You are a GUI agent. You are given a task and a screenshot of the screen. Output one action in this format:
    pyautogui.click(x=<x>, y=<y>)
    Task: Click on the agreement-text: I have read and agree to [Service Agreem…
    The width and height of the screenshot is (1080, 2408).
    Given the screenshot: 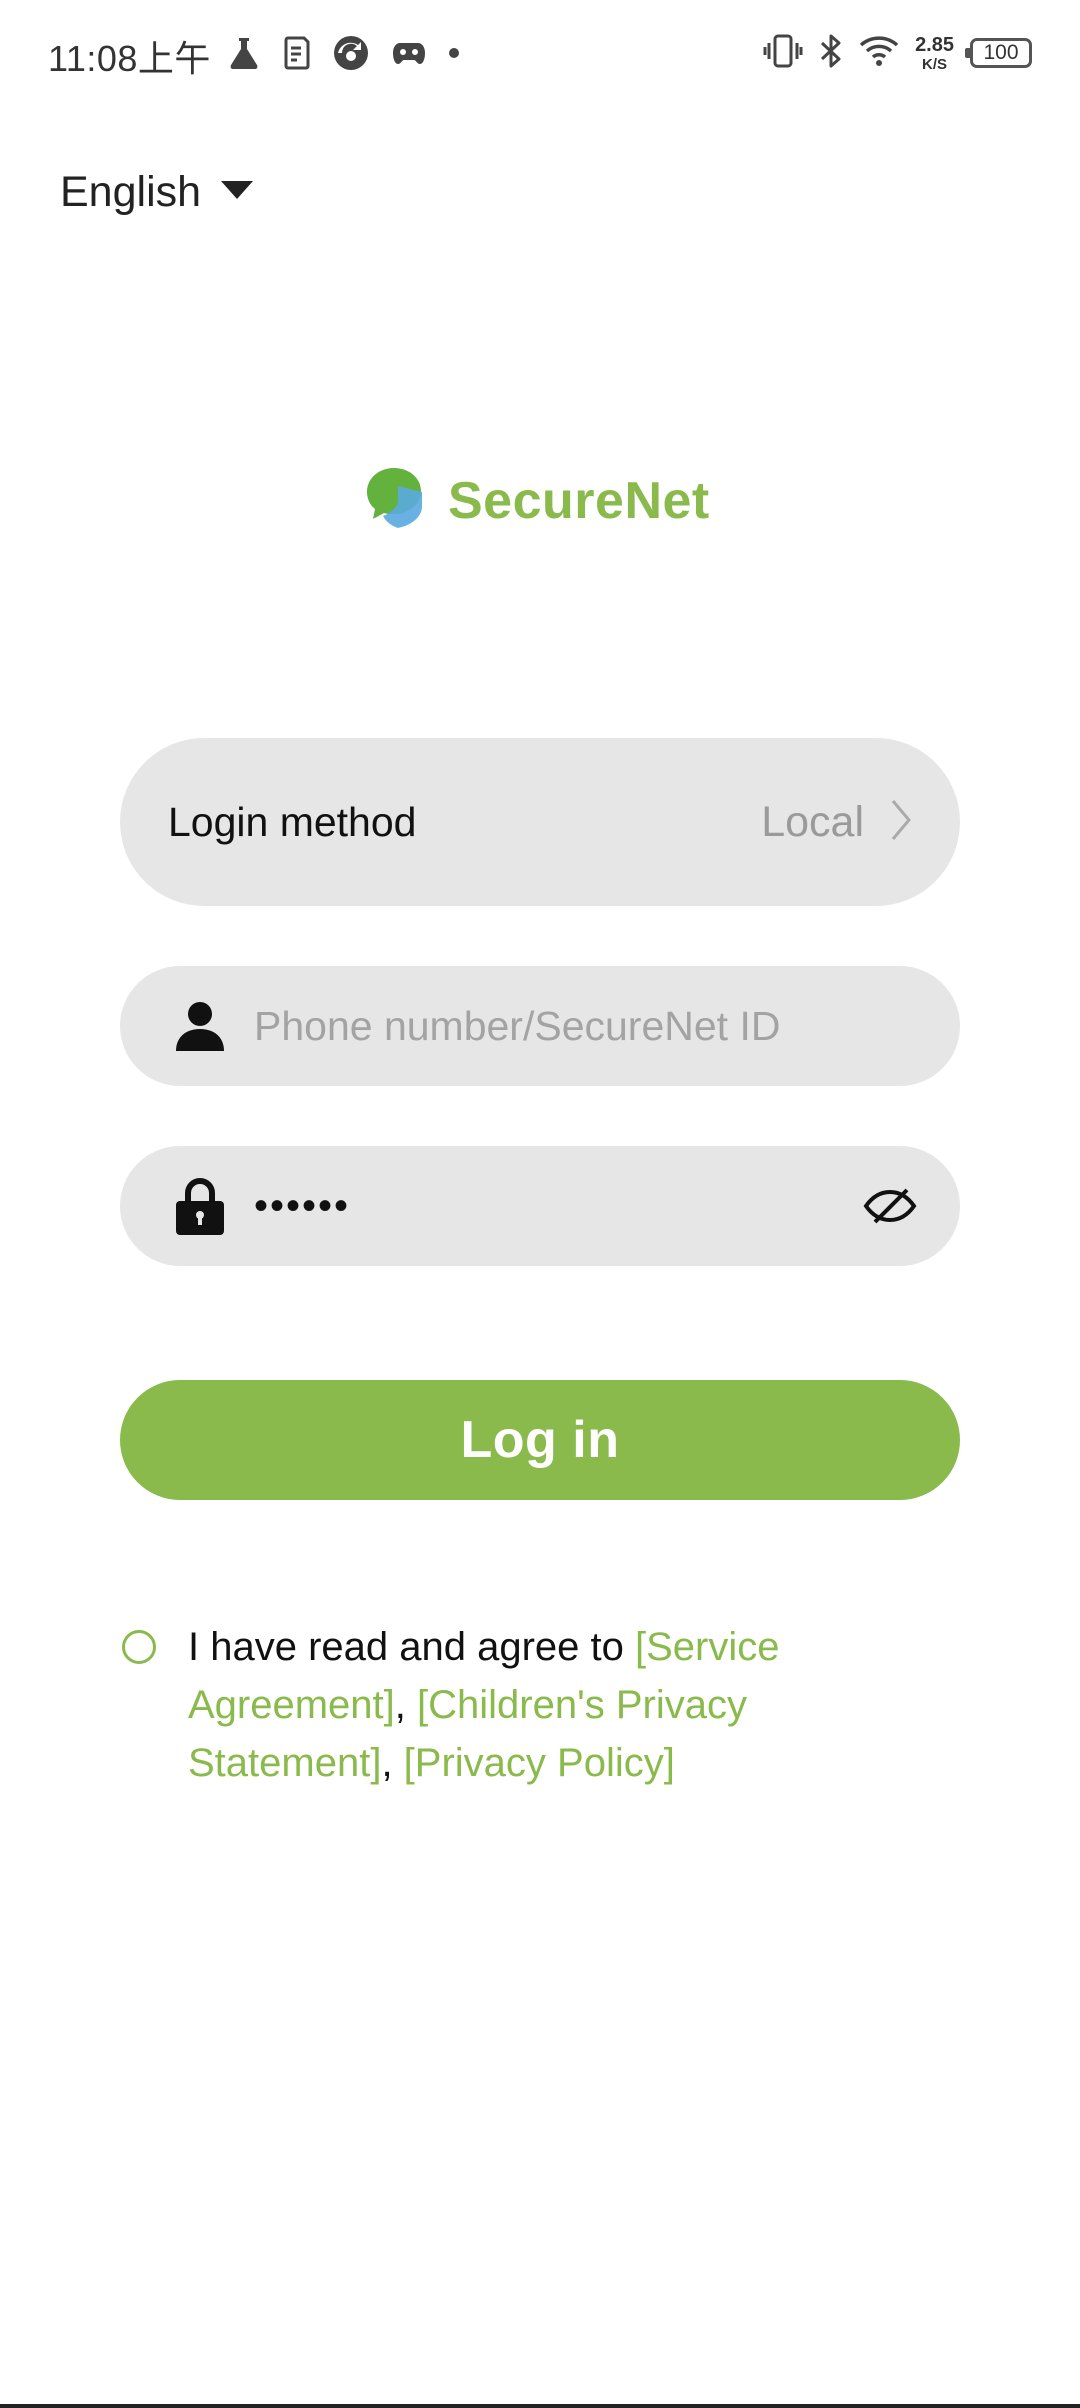 What is the action you would take?
    pyautogui.click(x=505, y=1705)
    